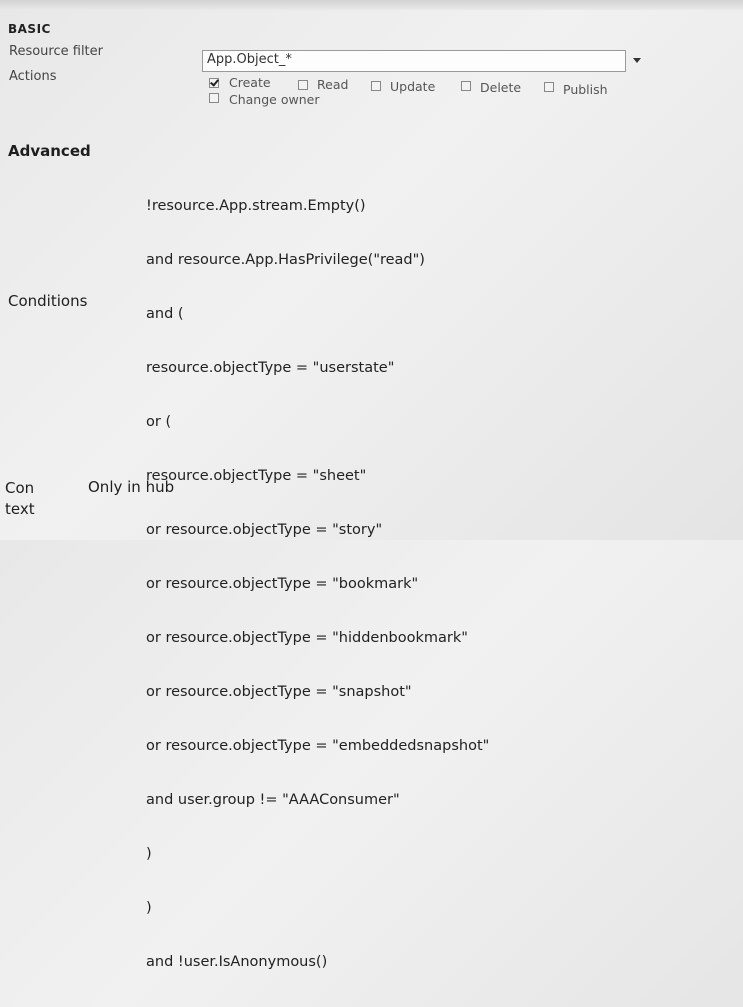  What do you see at coordinates (256, 476) in the screenshot?
I see `condition-line: resource.objectType = "sheet"` at bounding box center [256, 476].